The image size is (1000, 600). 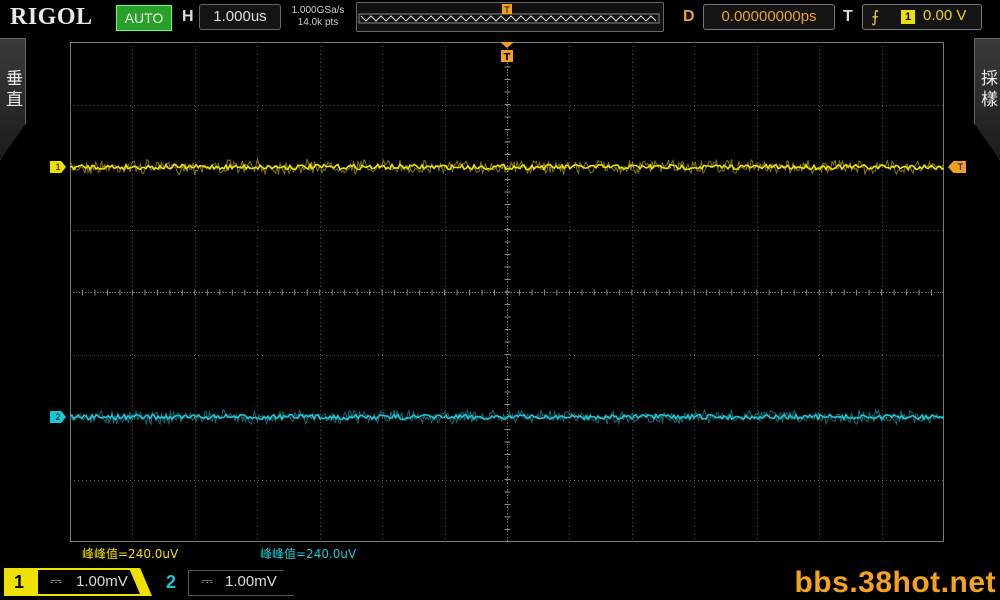 What do you see at coordinates (848, 16) in the screenshot?
I see `trigger-label: T` at bounding box center [848, 16].